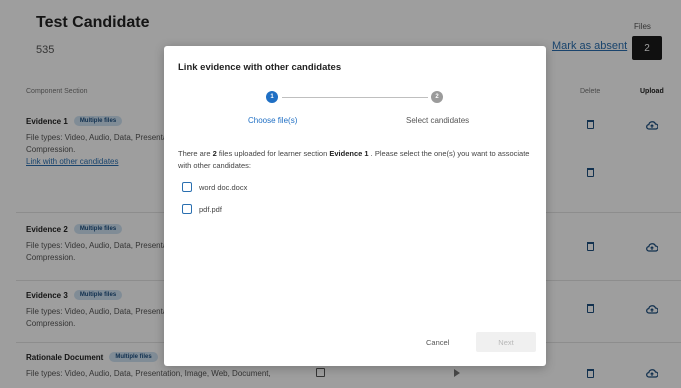 This screenshot has height=388, width=681. What do you see at coordinates (272, 97) in the screenshot?
I see `step-1-indicator: 1` at bounding box center [272, 97].